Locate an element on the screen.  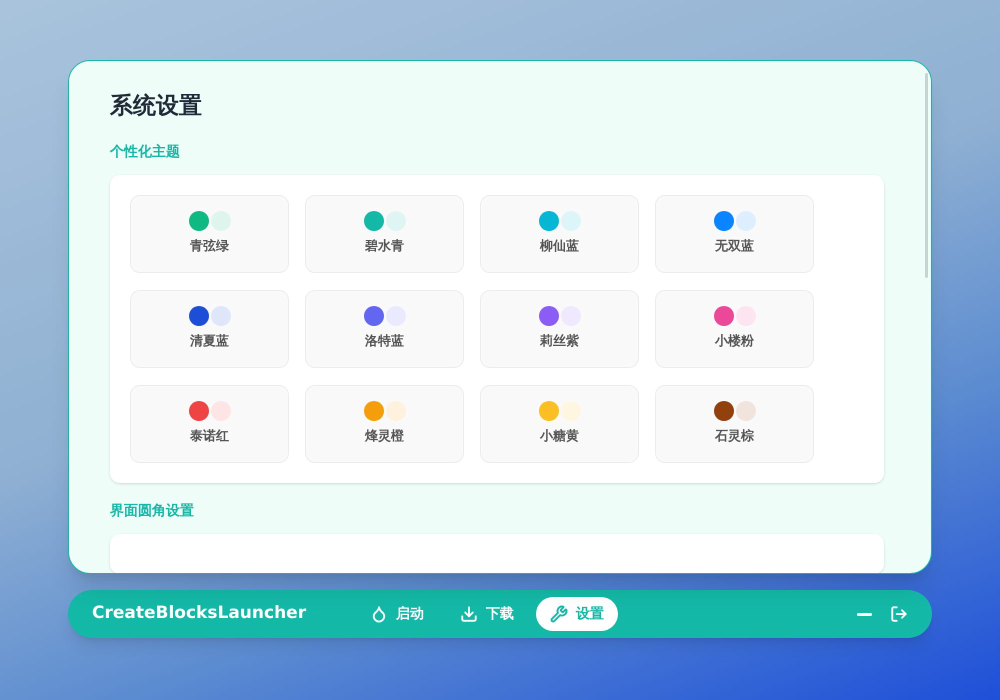
theme-option: 碧水青 is located at coordinates (384, 233).